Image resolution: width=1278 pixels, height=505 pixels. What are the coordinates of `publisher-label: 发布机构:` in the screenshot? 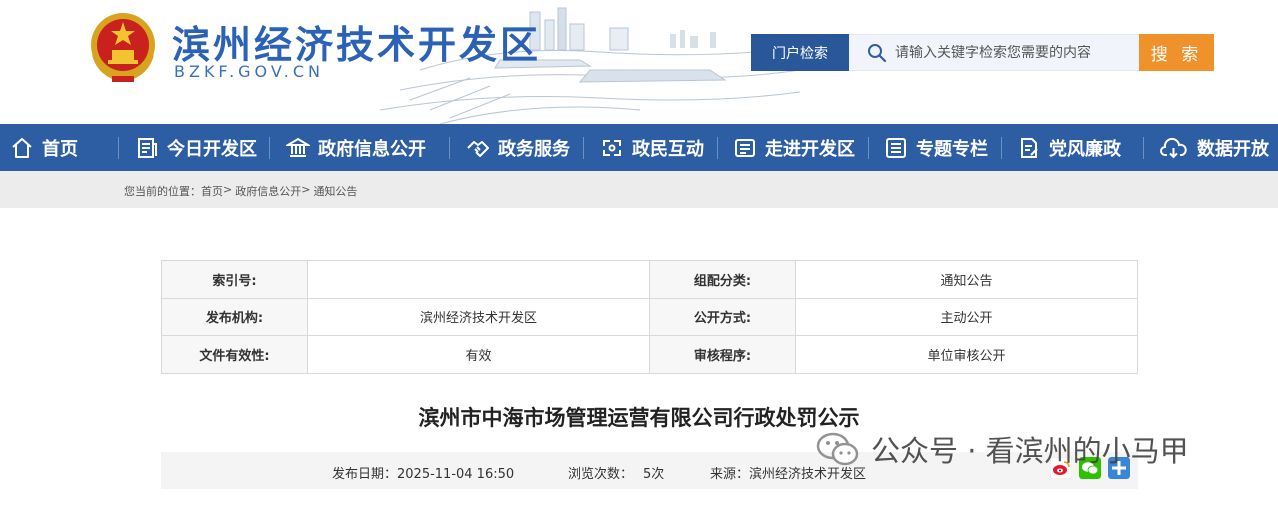 It's located at (234, 316).